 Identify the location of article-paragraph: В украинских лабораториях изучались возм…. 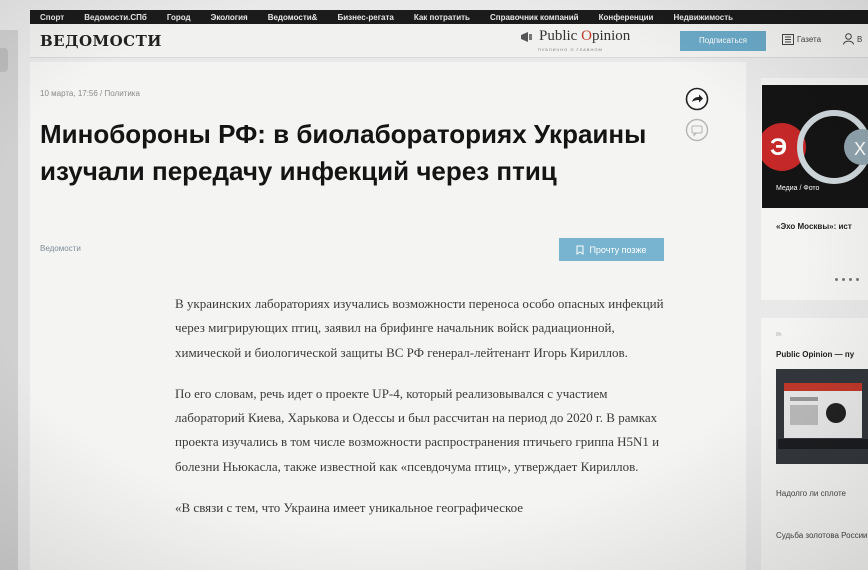
(419, 328).